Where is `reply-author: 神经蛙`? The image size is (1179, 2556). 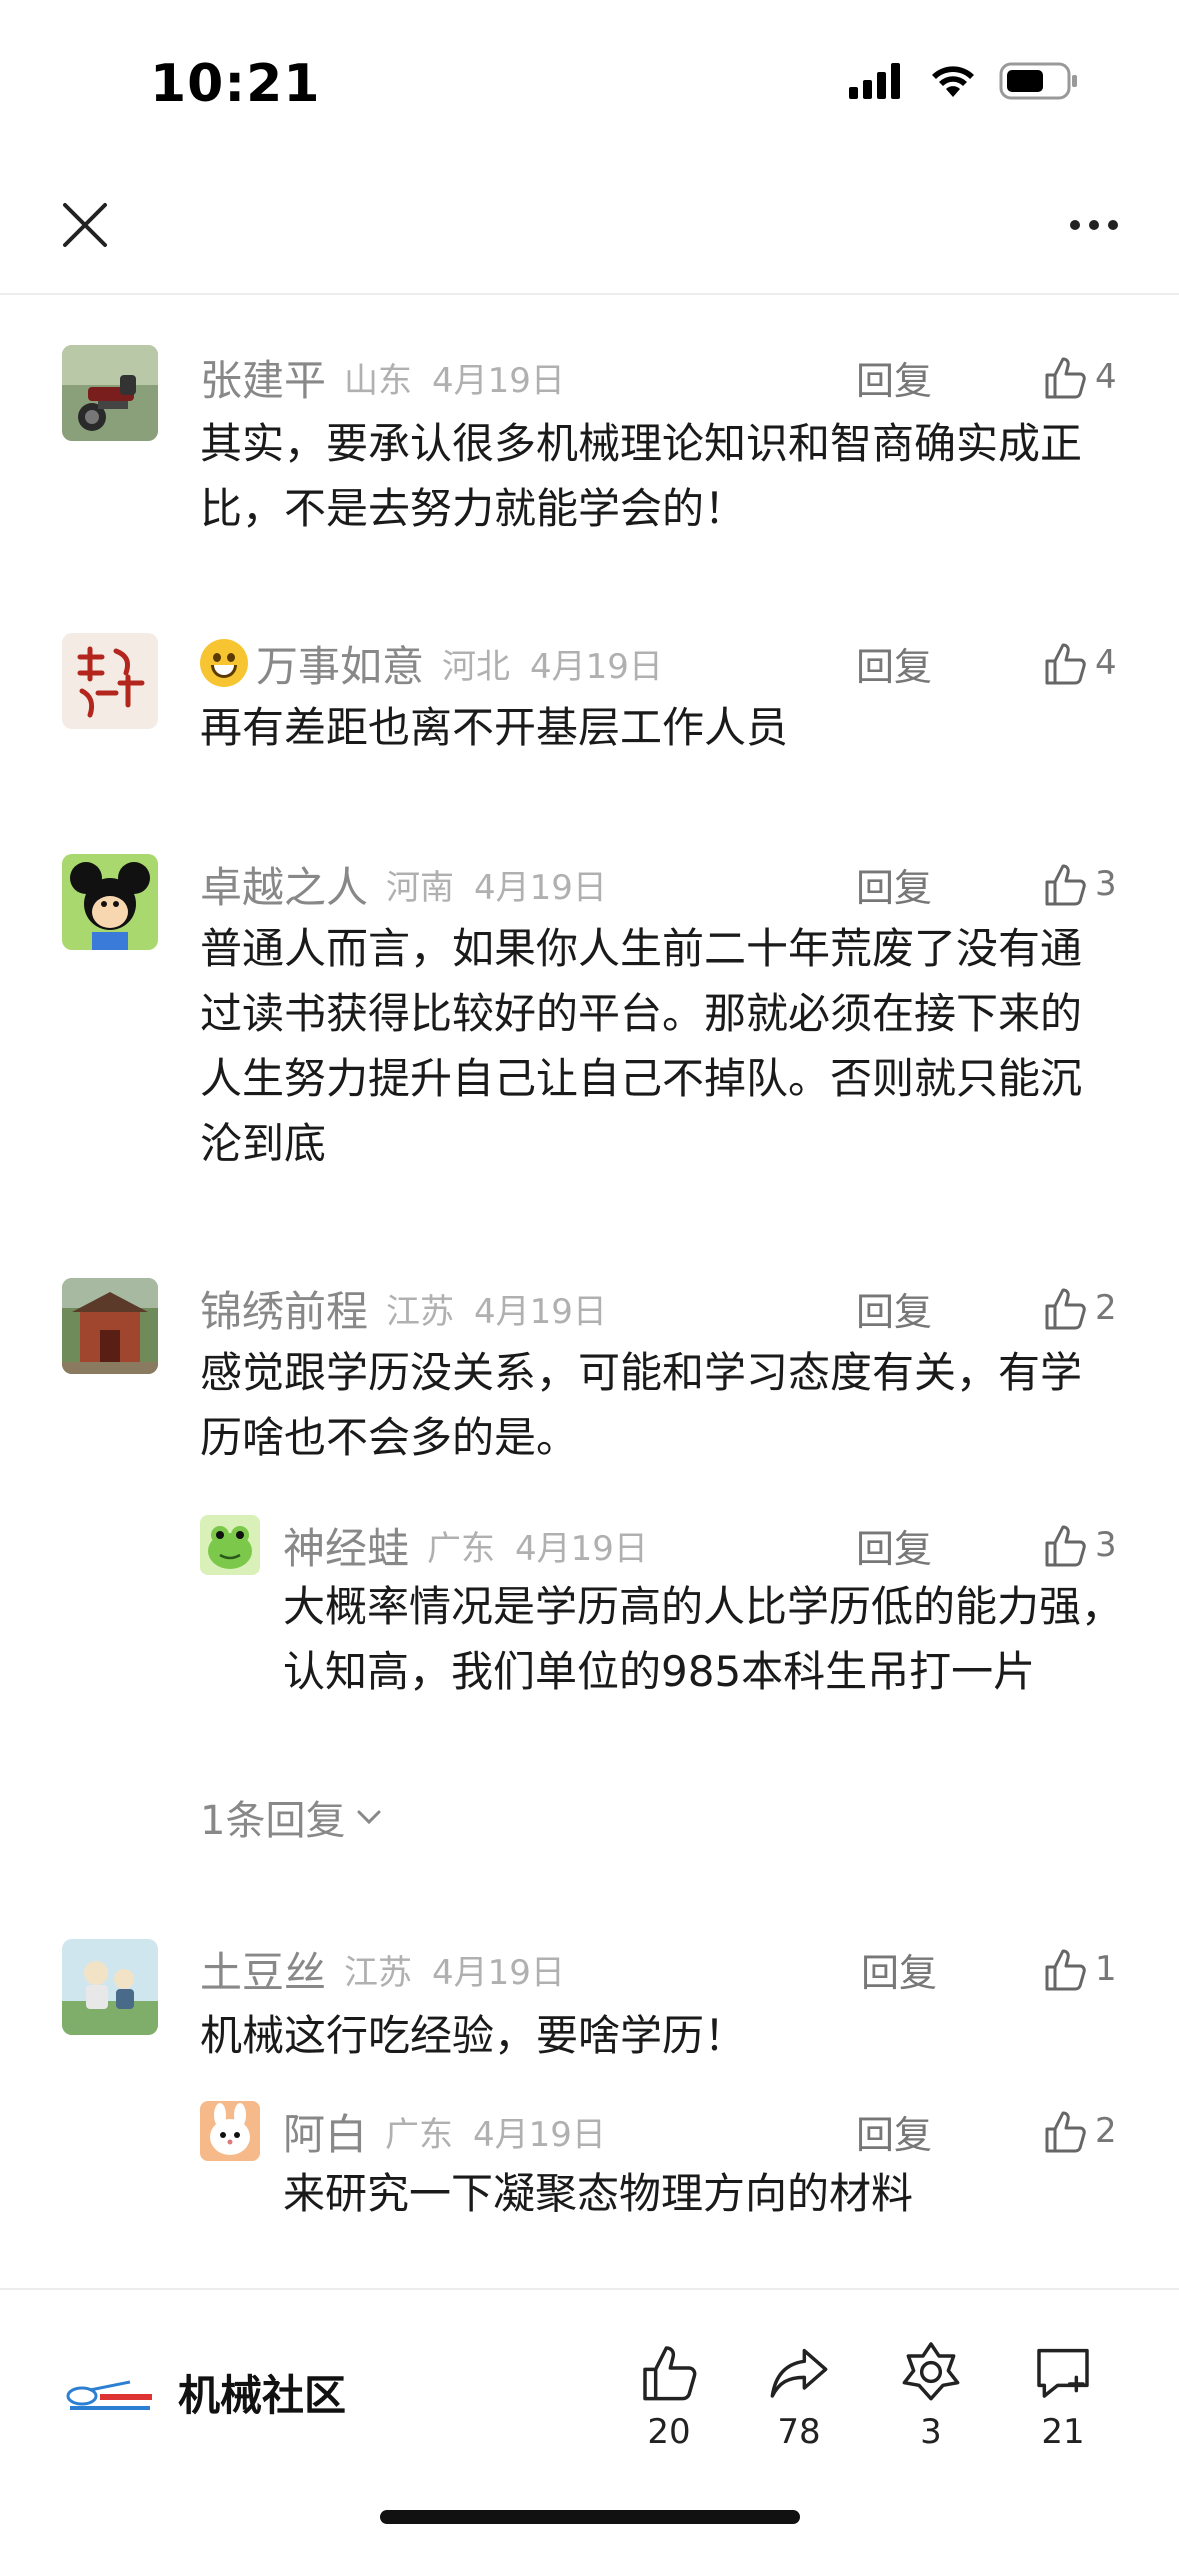
reply-author: 神经蛙 is located at coordinates (346, 1545).